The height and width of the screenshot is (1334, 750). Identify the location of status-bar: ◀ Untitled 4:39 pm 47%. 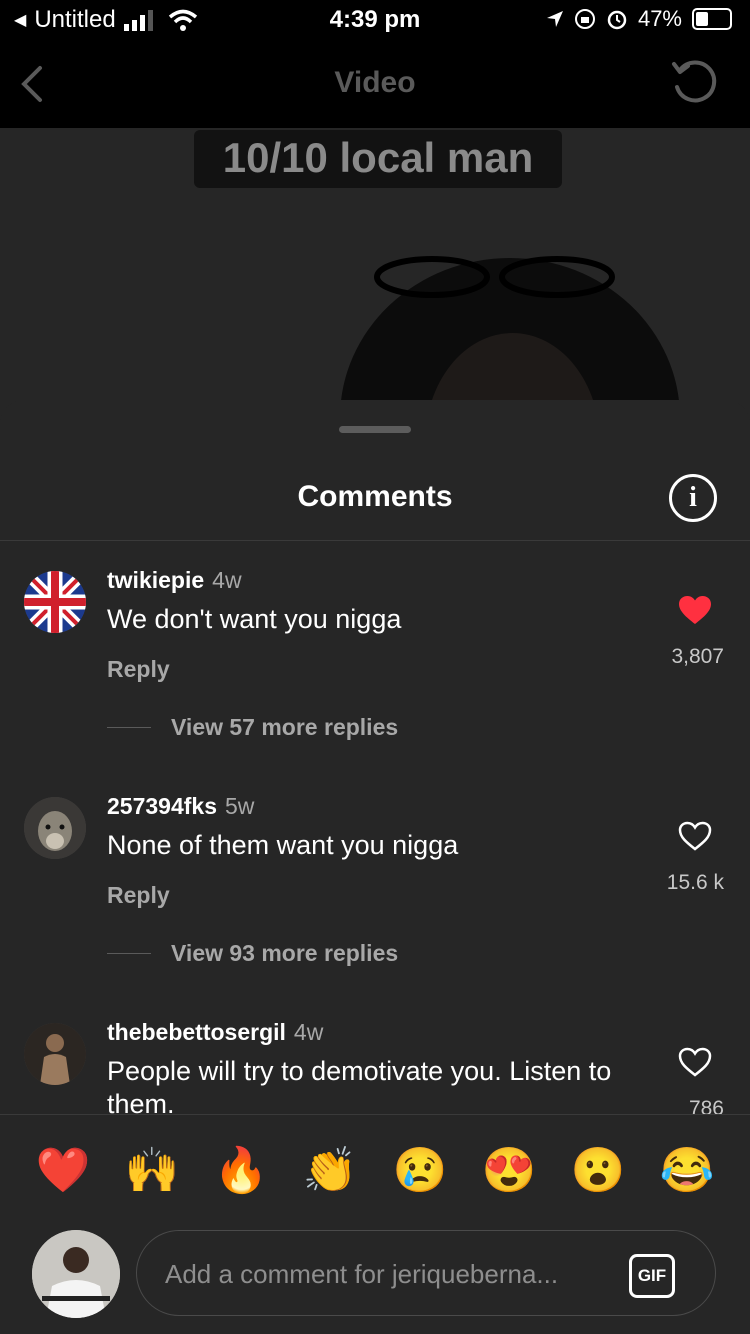
(375, 20).